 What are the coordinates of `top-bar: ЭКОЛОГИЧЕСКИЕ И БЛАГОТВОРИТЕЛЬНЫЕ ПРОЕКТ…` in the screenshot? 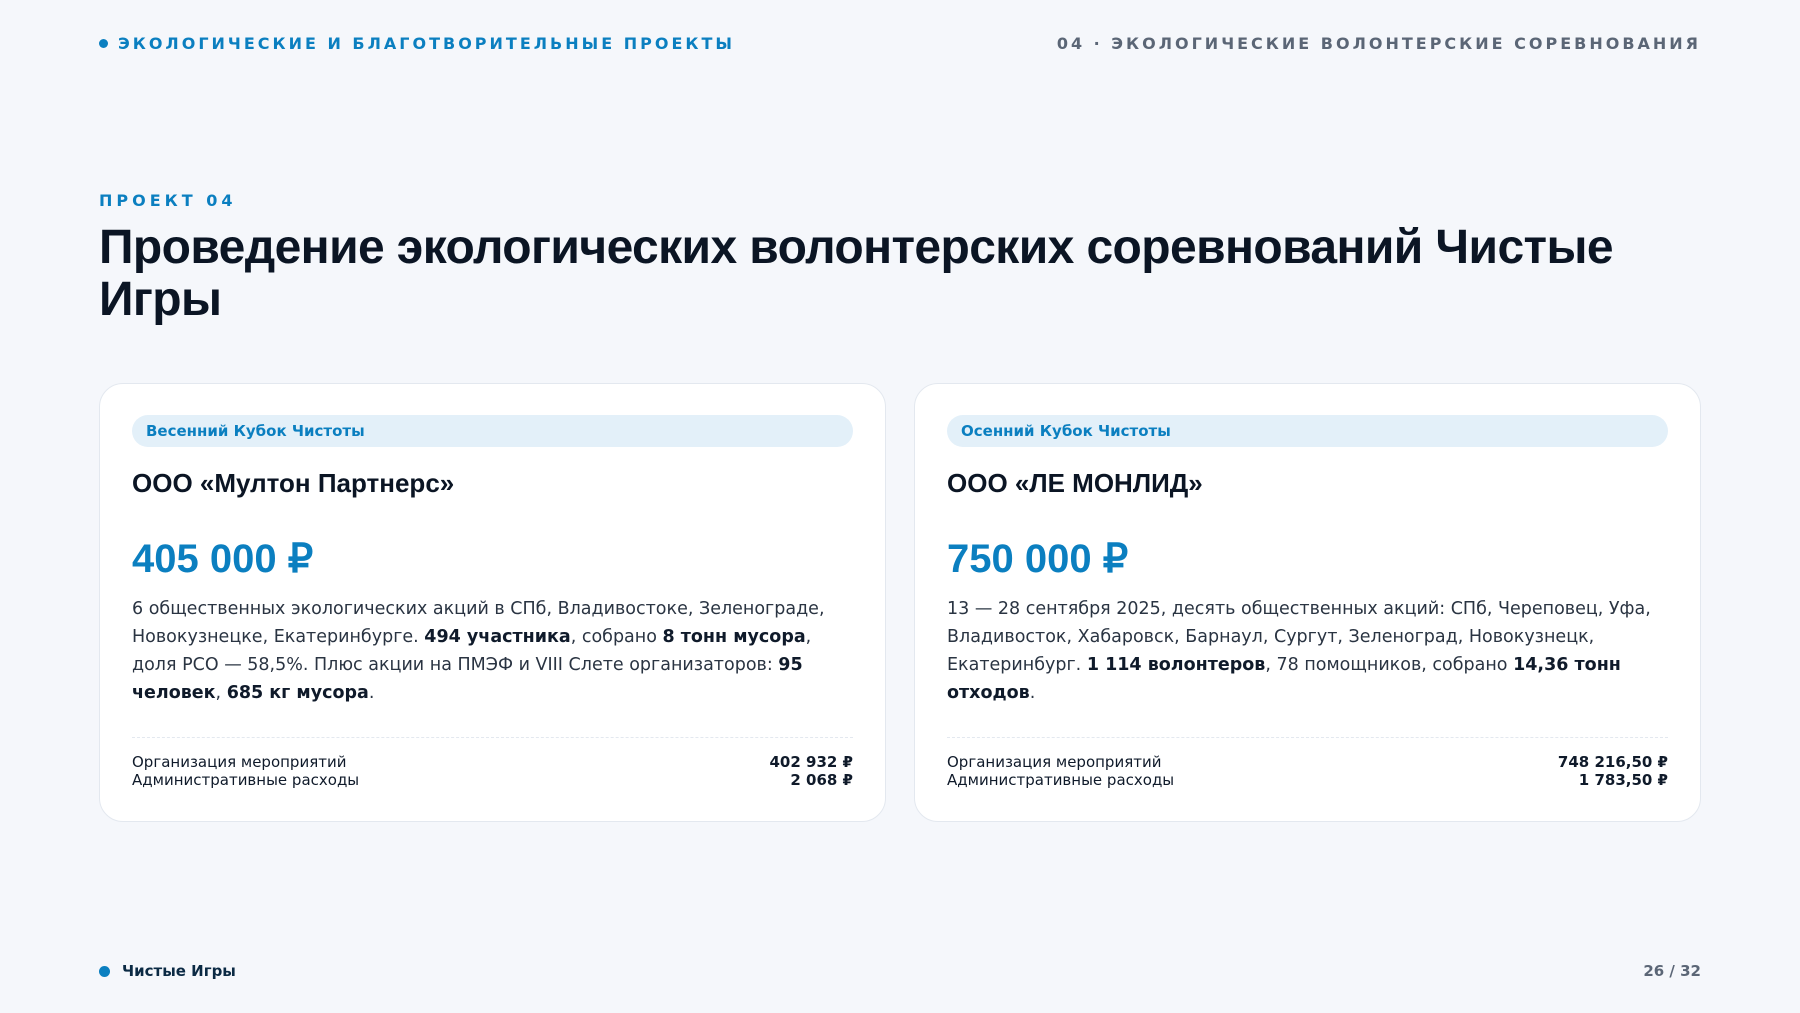 It's located at (900, 43).